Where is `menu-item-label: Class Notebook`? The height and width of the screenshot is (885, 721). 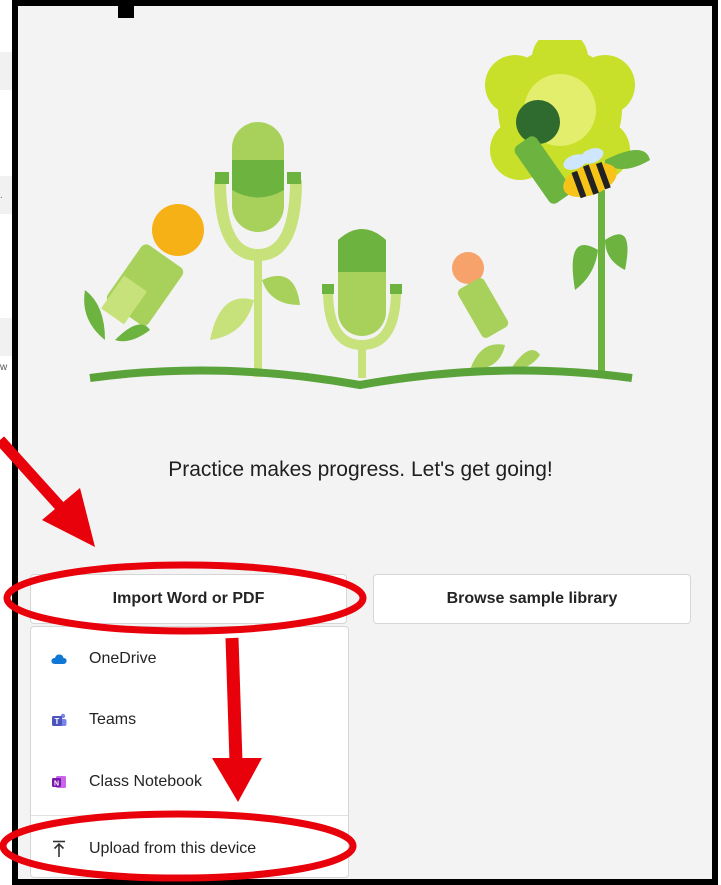
menu-item-label: Class Notebook is located at coordinates (145, 781).